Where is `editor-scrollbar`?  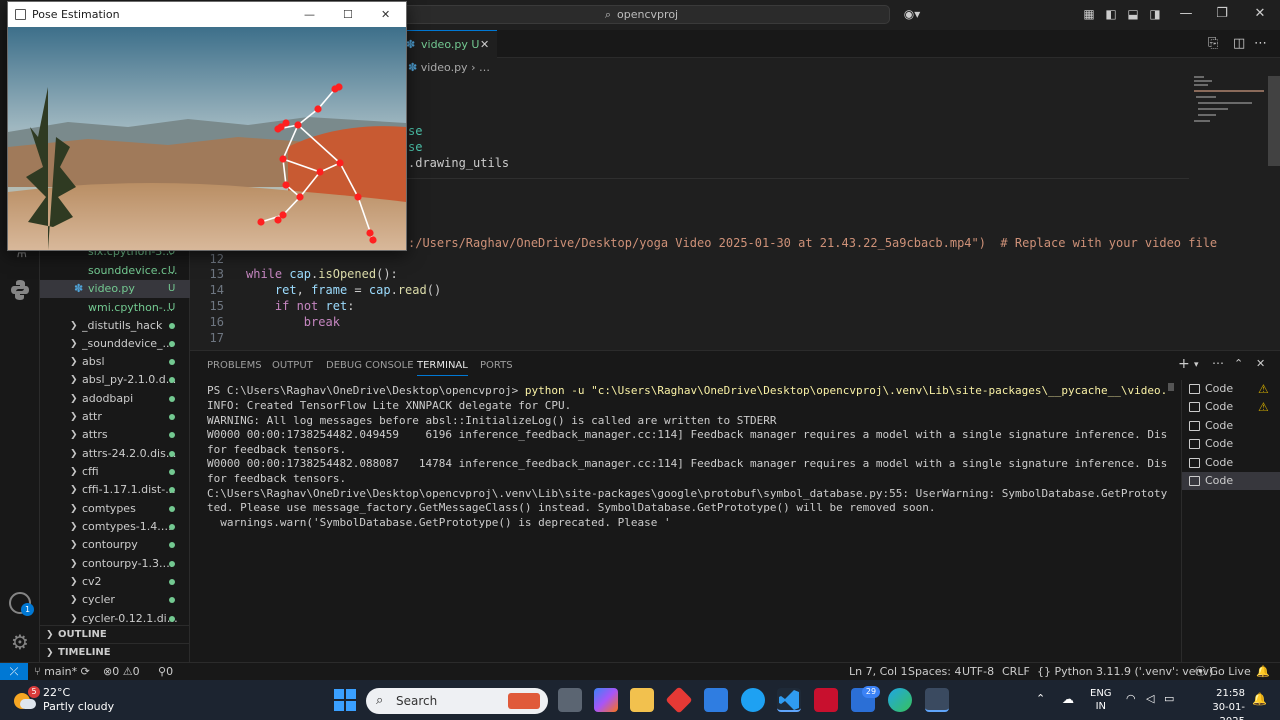
editor-scrollbar is located at coordinates (1274, 121).